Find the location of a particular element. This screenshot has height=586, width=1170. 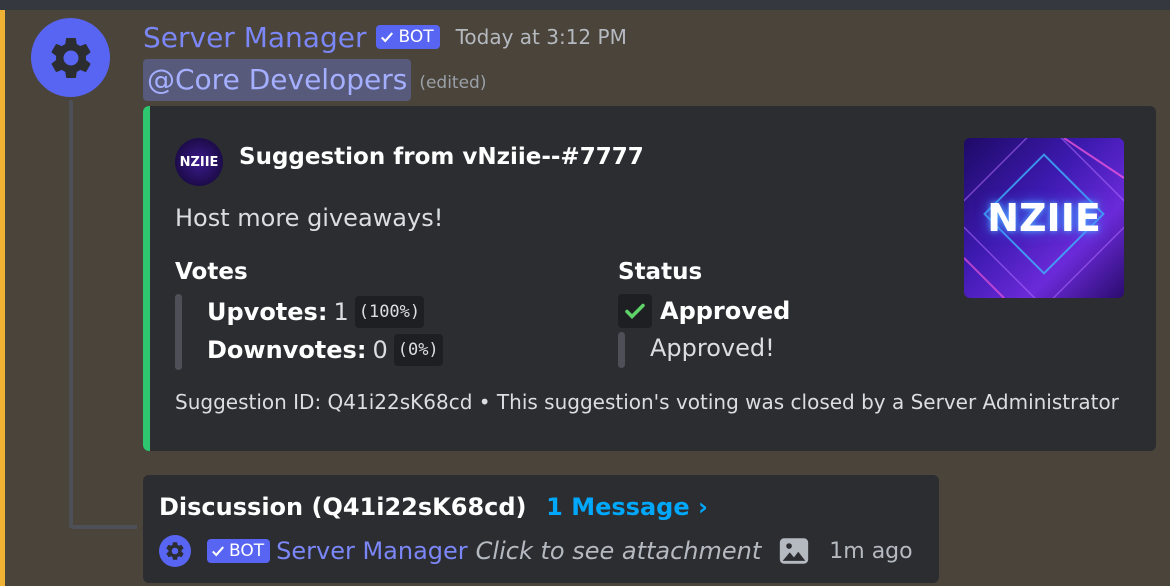

votes-quote-bar is located at coordinates (178, 332).